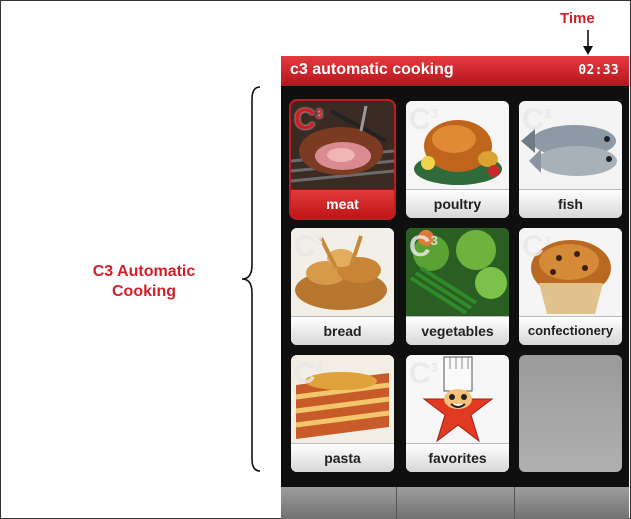 Image resolution: width=631 pixels, height=519 pixels. Describe the element at coordinates (342, 457) in the screenshot. I see `tile-label: pasta` at that location.